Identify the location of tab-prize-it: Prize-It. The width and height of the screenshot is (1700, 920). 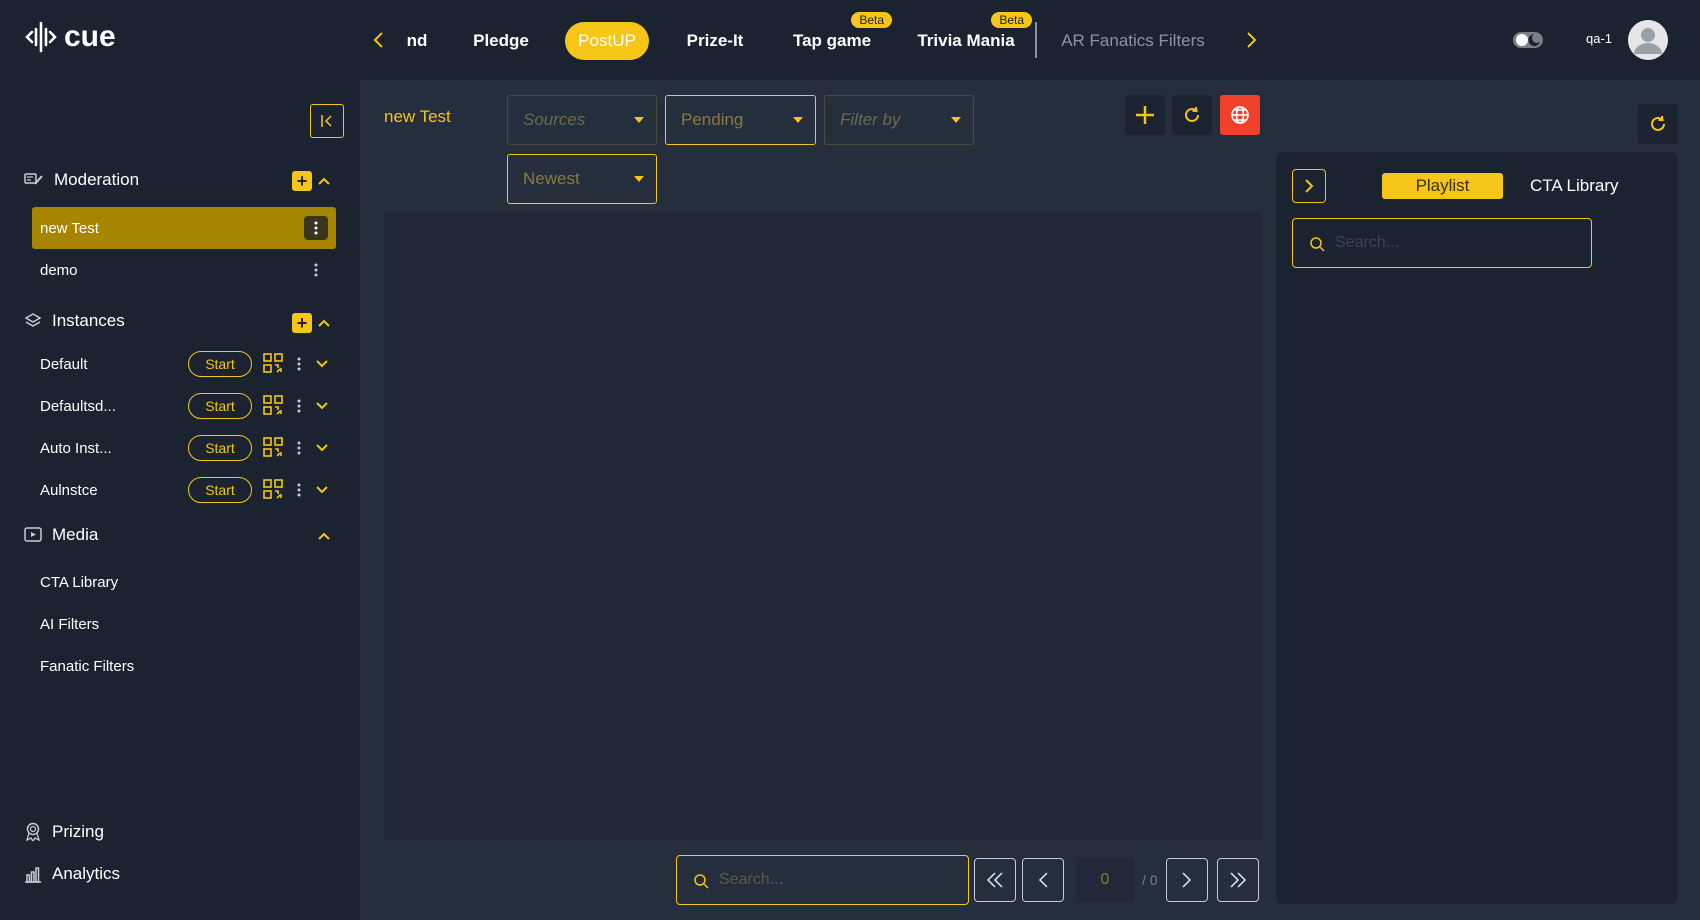
(715, 41).